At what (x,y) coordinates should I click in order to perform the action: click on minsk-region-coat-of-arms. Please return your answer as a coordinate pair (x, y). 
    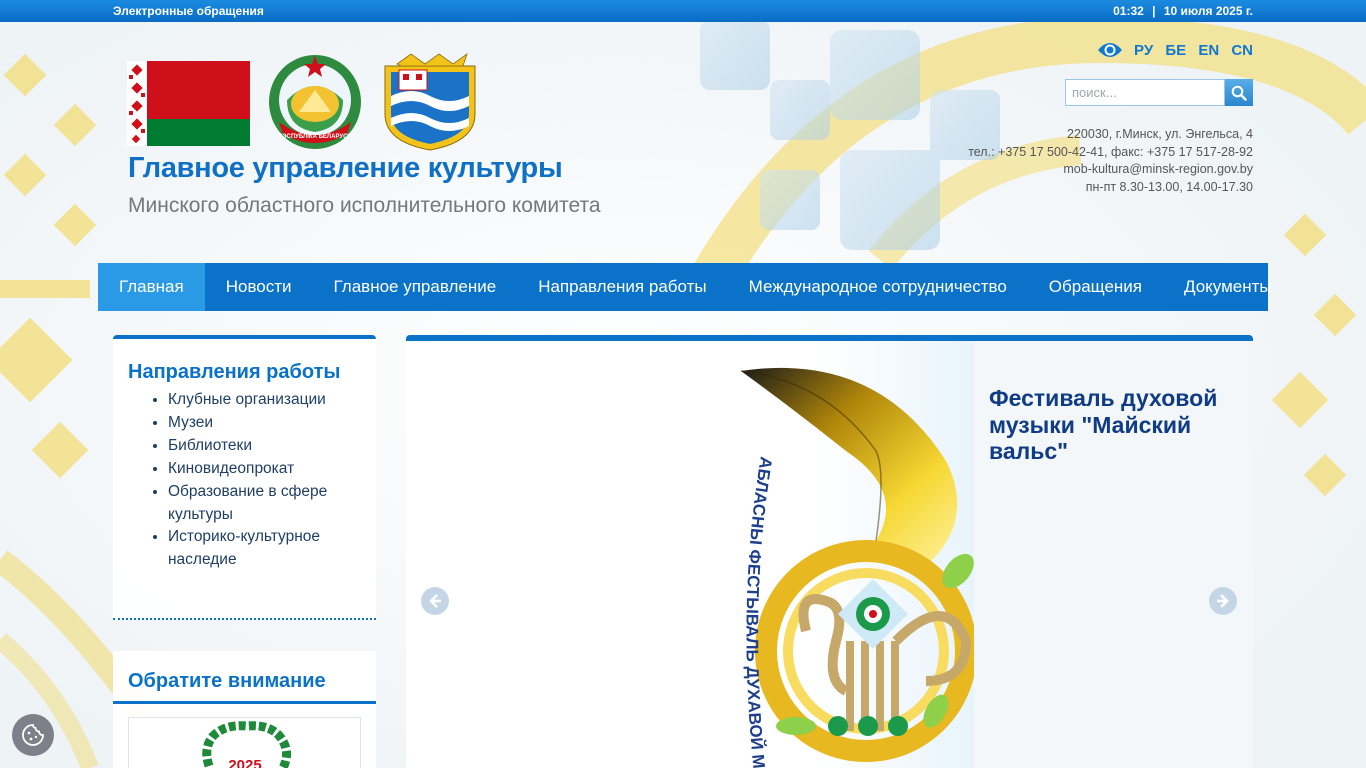
    Looking at the image, I should click on (430, 101).